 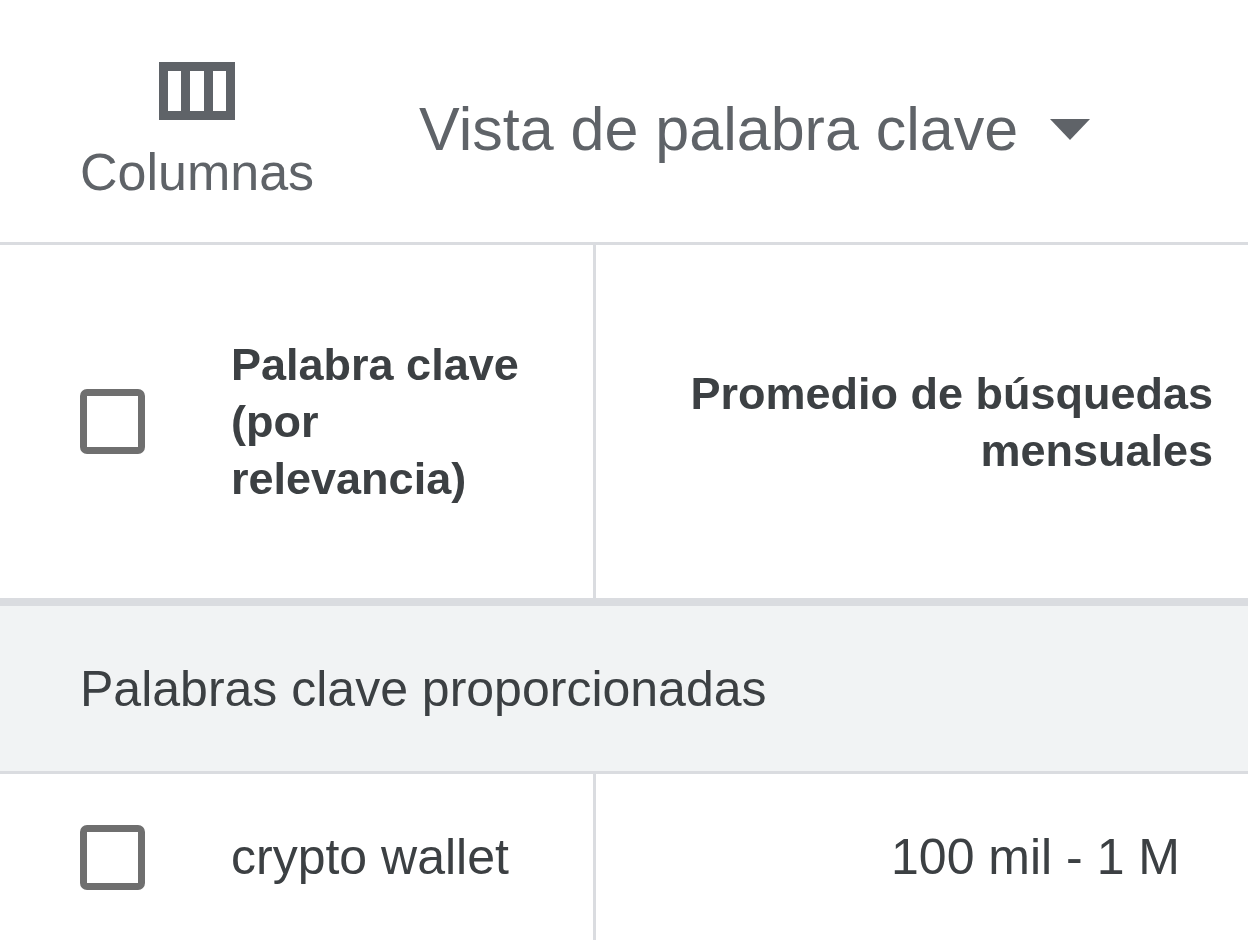 What do you see at coordinates (197, 91) in the screenshot?
I see `columns-icon` at bounding box center [197, 91].